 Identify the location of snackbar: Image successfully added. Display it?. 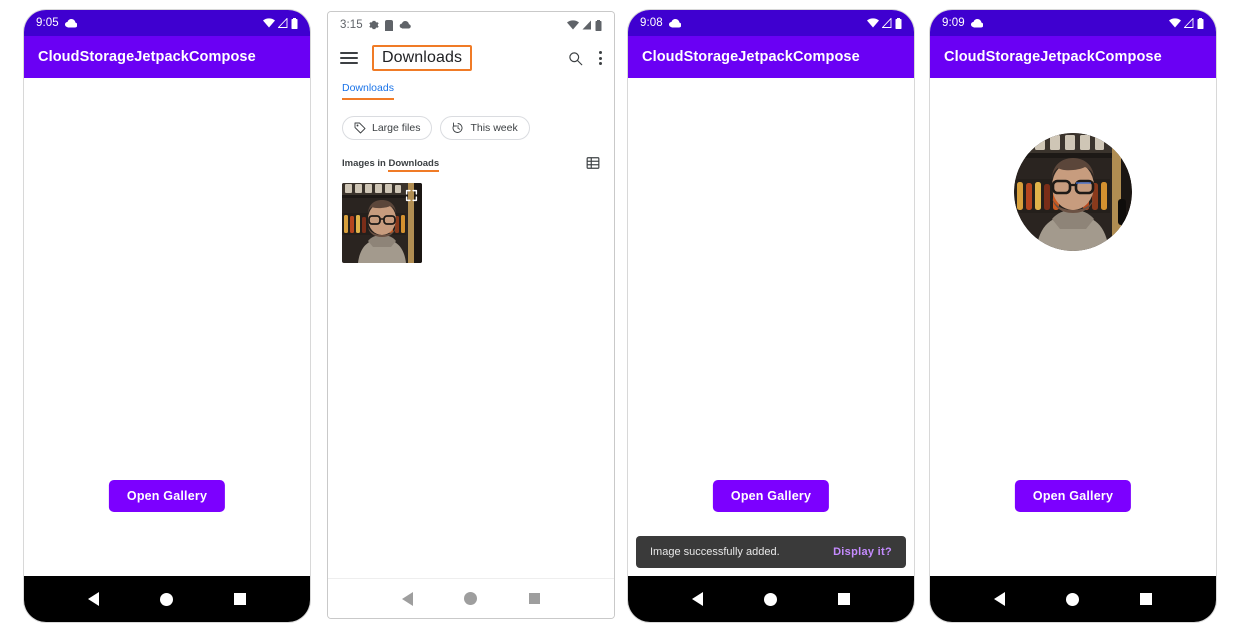
(771, 552).